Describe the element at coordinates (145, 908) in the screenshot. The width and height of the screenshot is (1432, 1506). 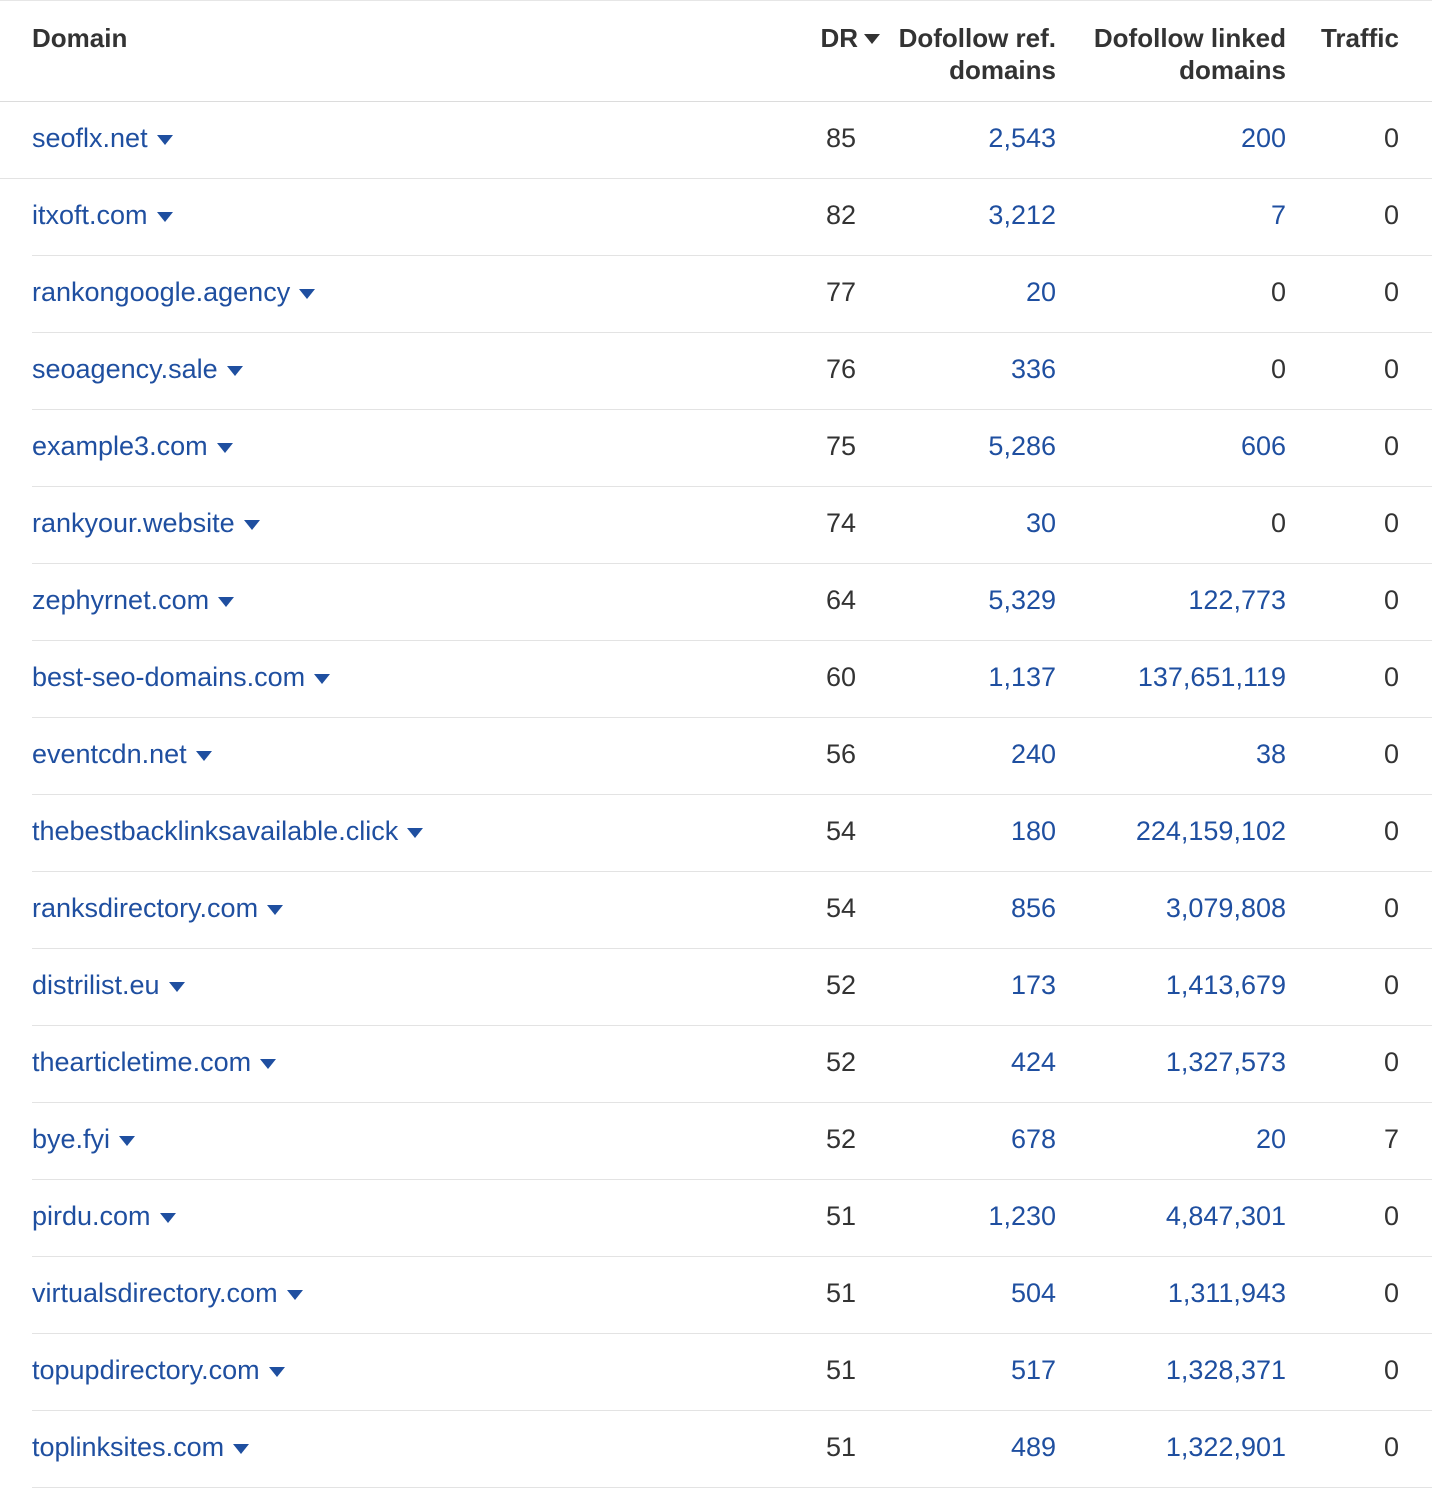
I see `domain-name: ranksdirectory.com` at that location.